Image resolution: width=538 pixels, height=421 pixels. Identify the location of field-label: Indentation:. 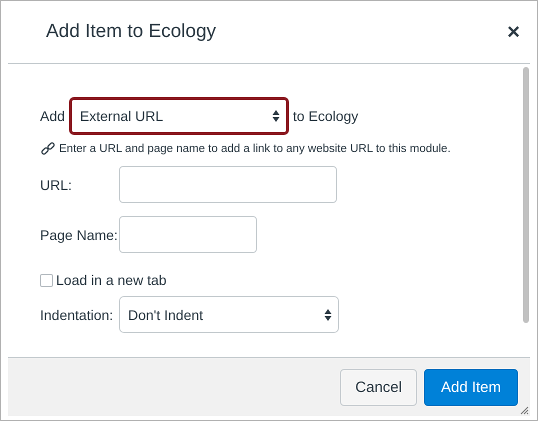
(77, 314).